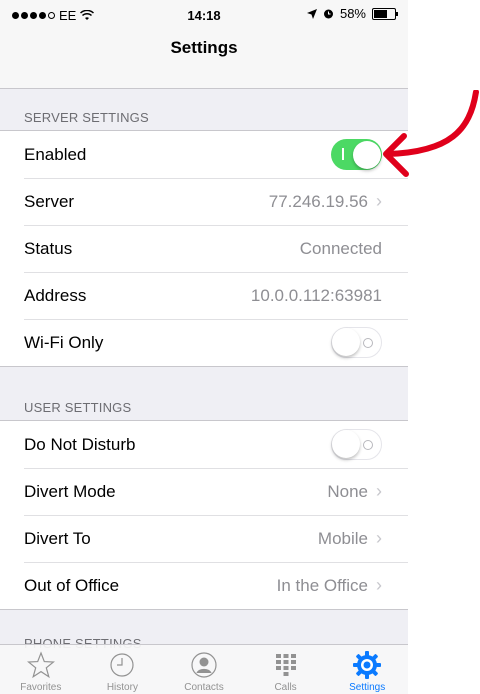 The image size is (480, 694). What do you see at coordinates (342, 538) in the screenshot?
I see `divert-to-value: Mobile` at bounding box center [342, 538].